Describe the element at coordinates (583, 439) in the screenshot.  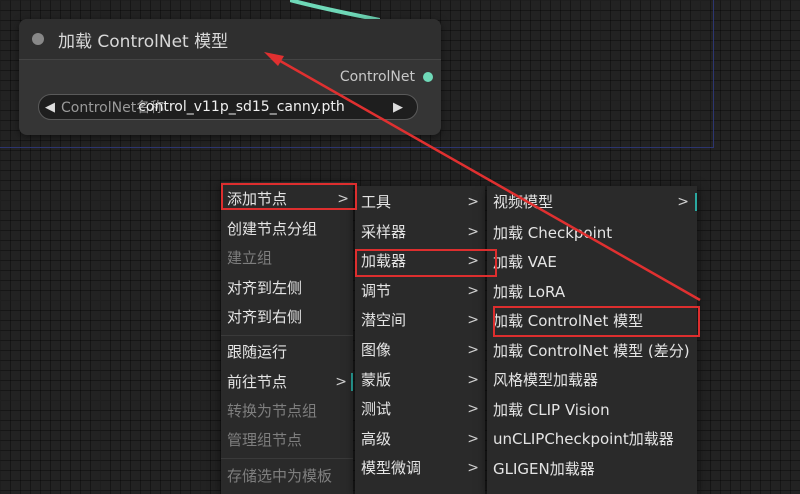
I see `menu-item-label: unCLIPCheckpoint加载器` at that location.